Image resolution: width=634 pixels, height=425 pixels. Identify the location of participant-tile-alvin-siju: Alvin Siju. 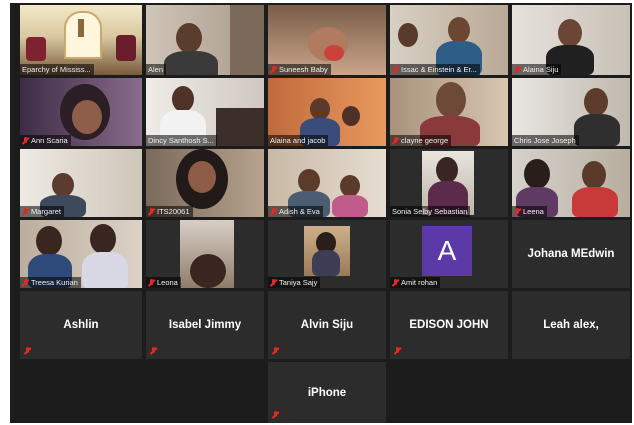
(327, 325).